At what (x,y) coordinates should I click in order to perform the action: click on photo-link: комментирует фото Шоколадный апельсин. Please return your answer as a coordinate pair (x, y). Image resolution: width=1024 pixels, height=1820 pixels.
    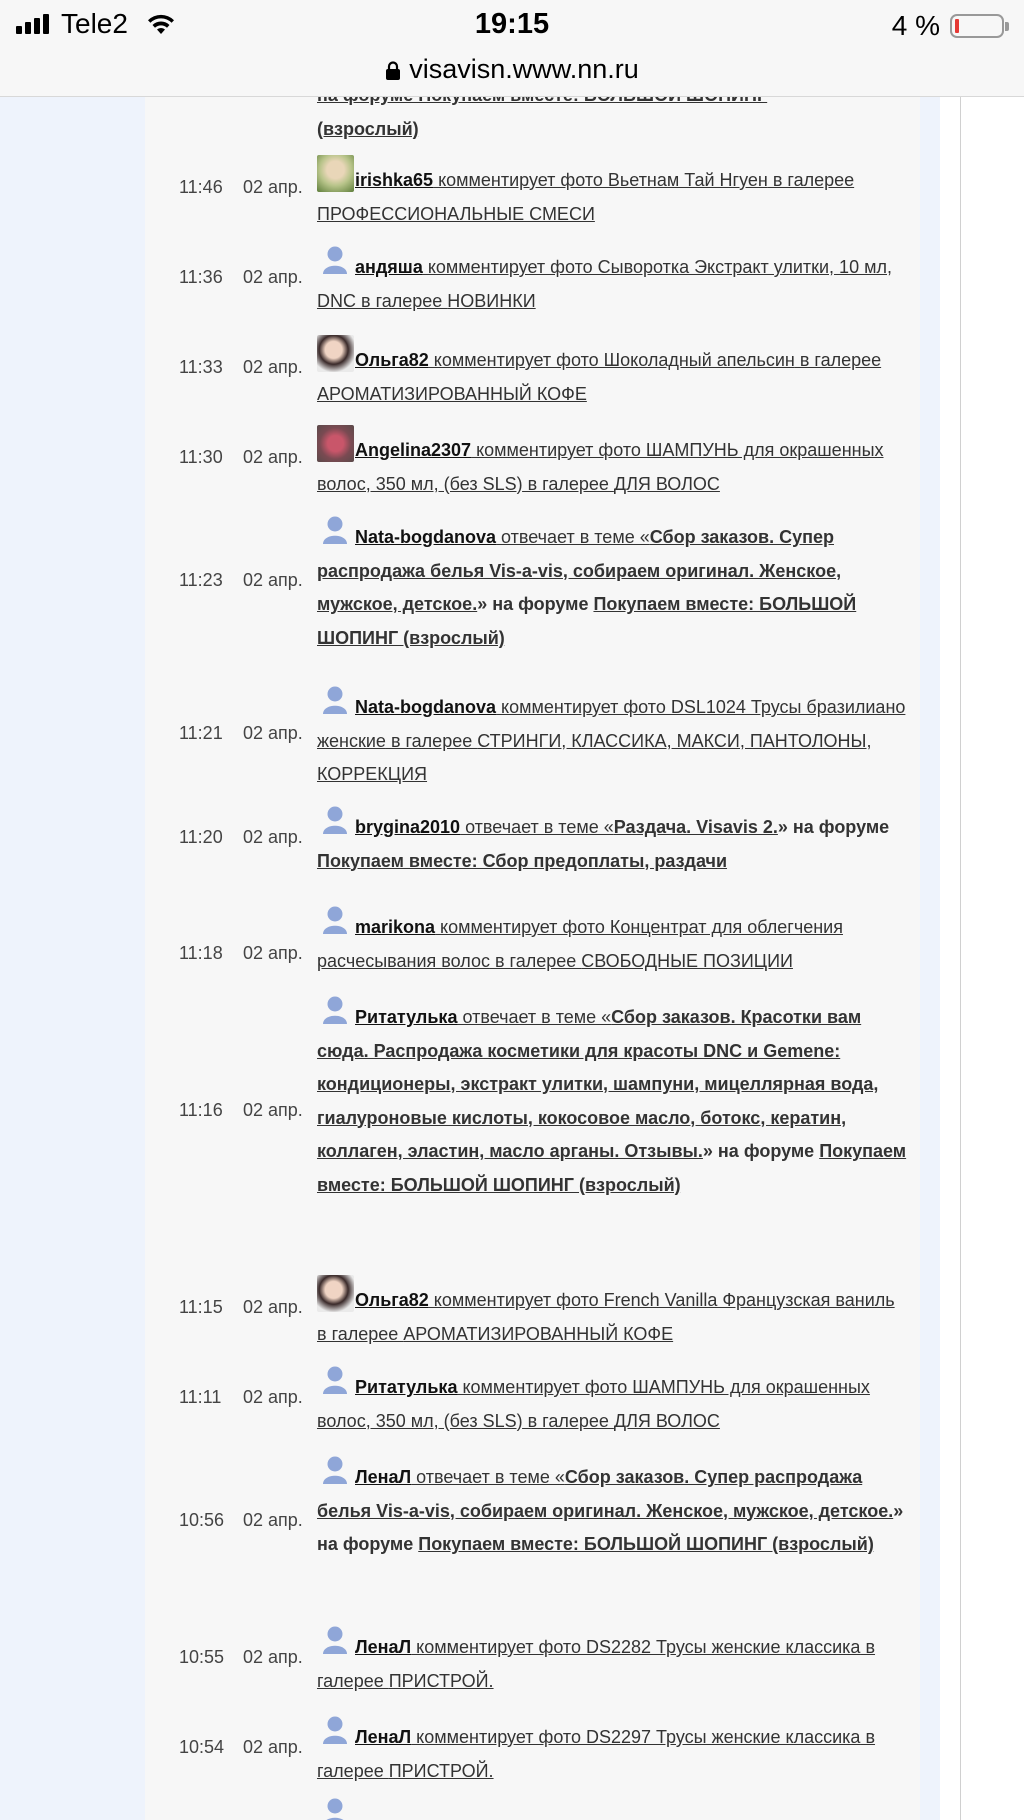
    Looking at the image, I should click on (612, 360).